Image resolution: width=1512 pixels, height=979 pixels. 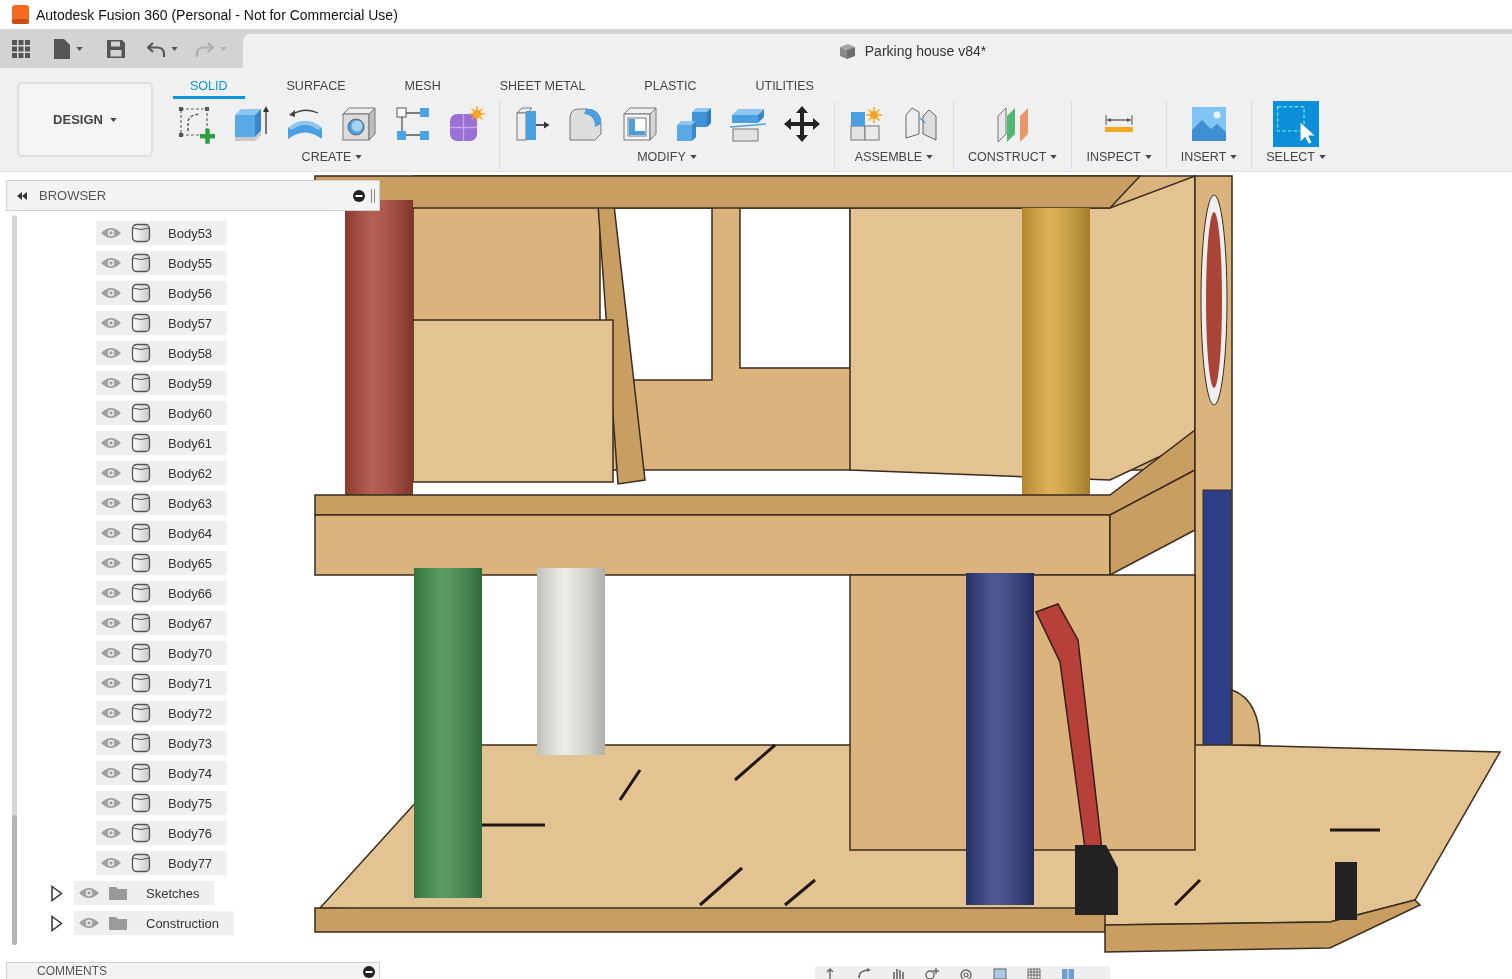 I want to click on magnifier-icon, so click(x=966, y=973).